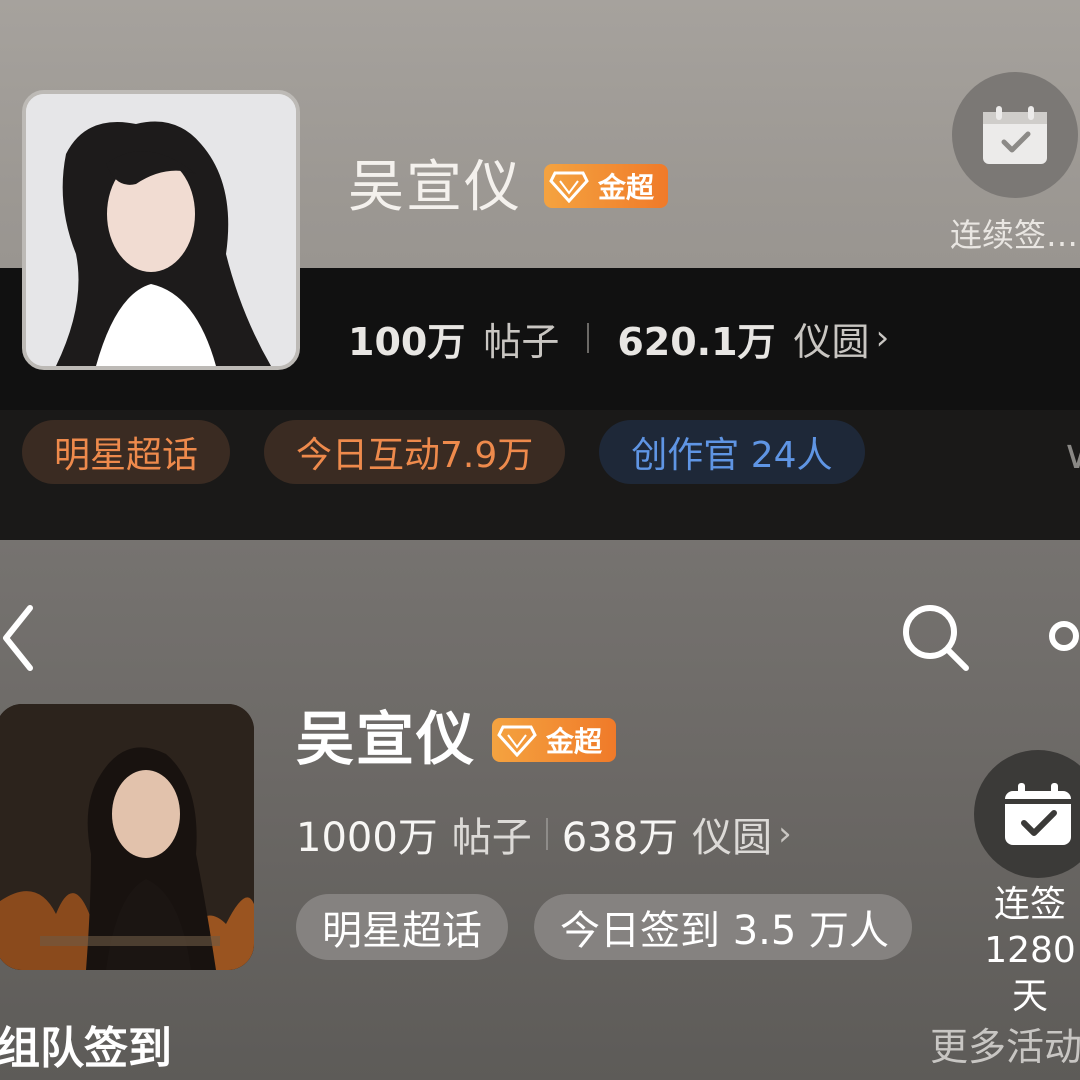  What do you see at coordinates (1071, 455) in the screenshot?
I see `chevron-down-icon: ∨` at bounding box center [1071, 455].